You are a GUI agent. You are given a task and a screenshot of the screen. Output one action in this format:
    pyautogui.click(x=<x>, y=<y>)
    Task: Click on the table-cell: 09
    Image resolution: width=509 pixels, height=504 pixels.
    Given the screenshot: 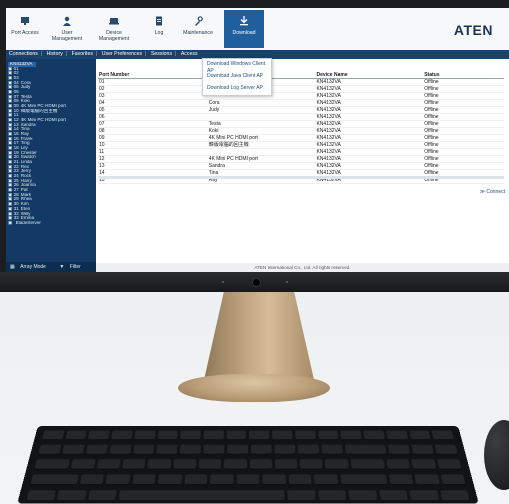 What is the action you would take?
    pyautogui.click(x=102, y=138)
    